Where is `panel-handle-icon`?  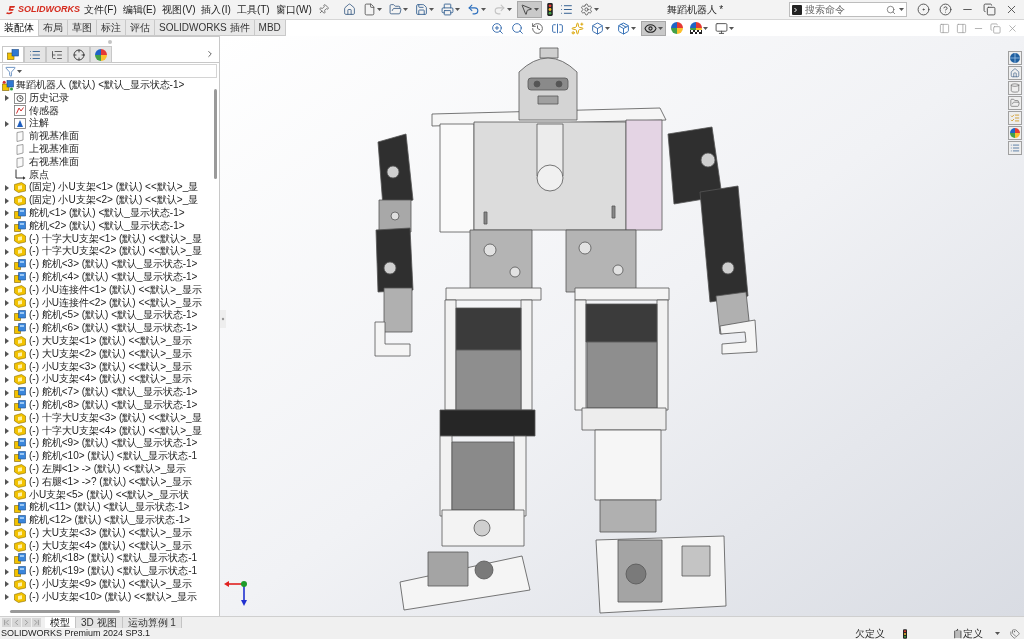 panel-handle-icon is located at coordinates (223, 319).